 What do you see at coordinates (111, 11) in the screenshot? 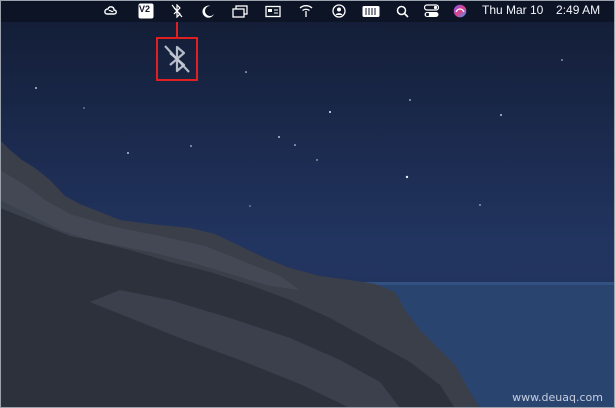
I see `creative-cloud-icon` at bounding box center [111, 11].